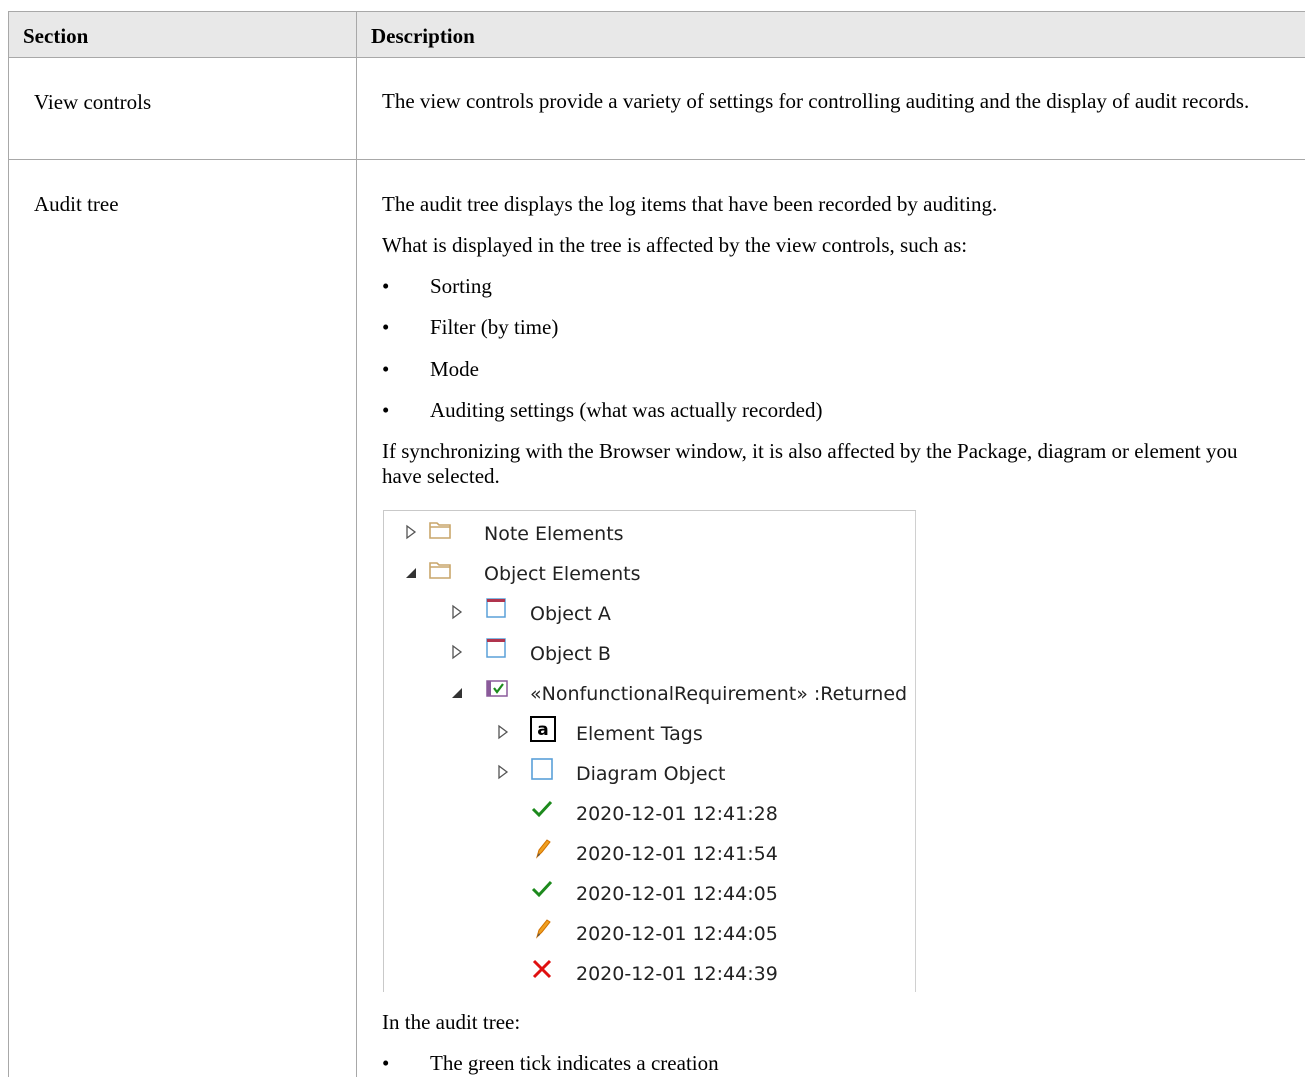 The height and width of the screenshot is (1077, 1305). I want to click on table-header: Section Description, so click(656, 34).